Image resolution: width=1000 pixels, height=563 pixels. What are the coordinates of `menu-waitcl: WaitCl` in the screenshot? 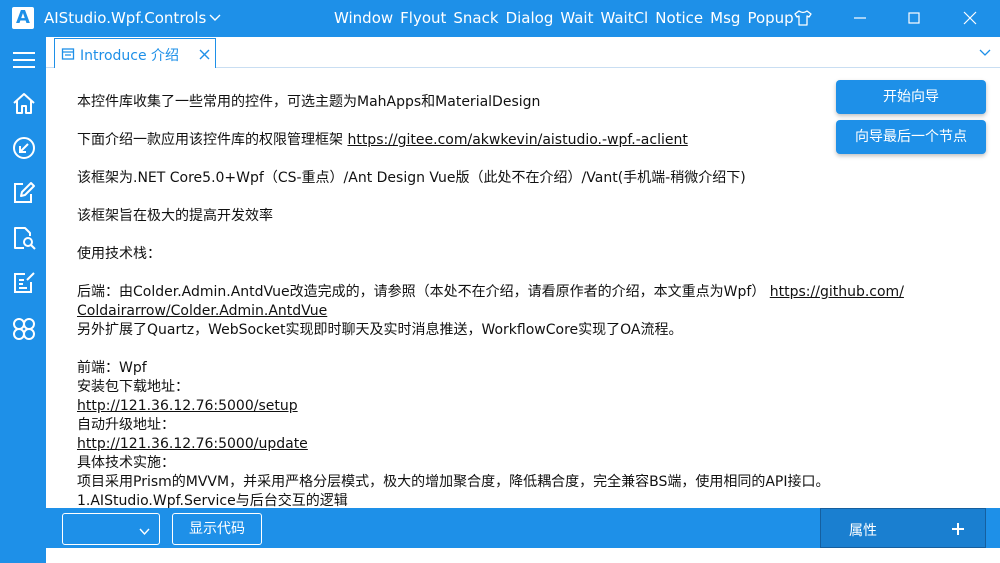 It's located at (624, 18).